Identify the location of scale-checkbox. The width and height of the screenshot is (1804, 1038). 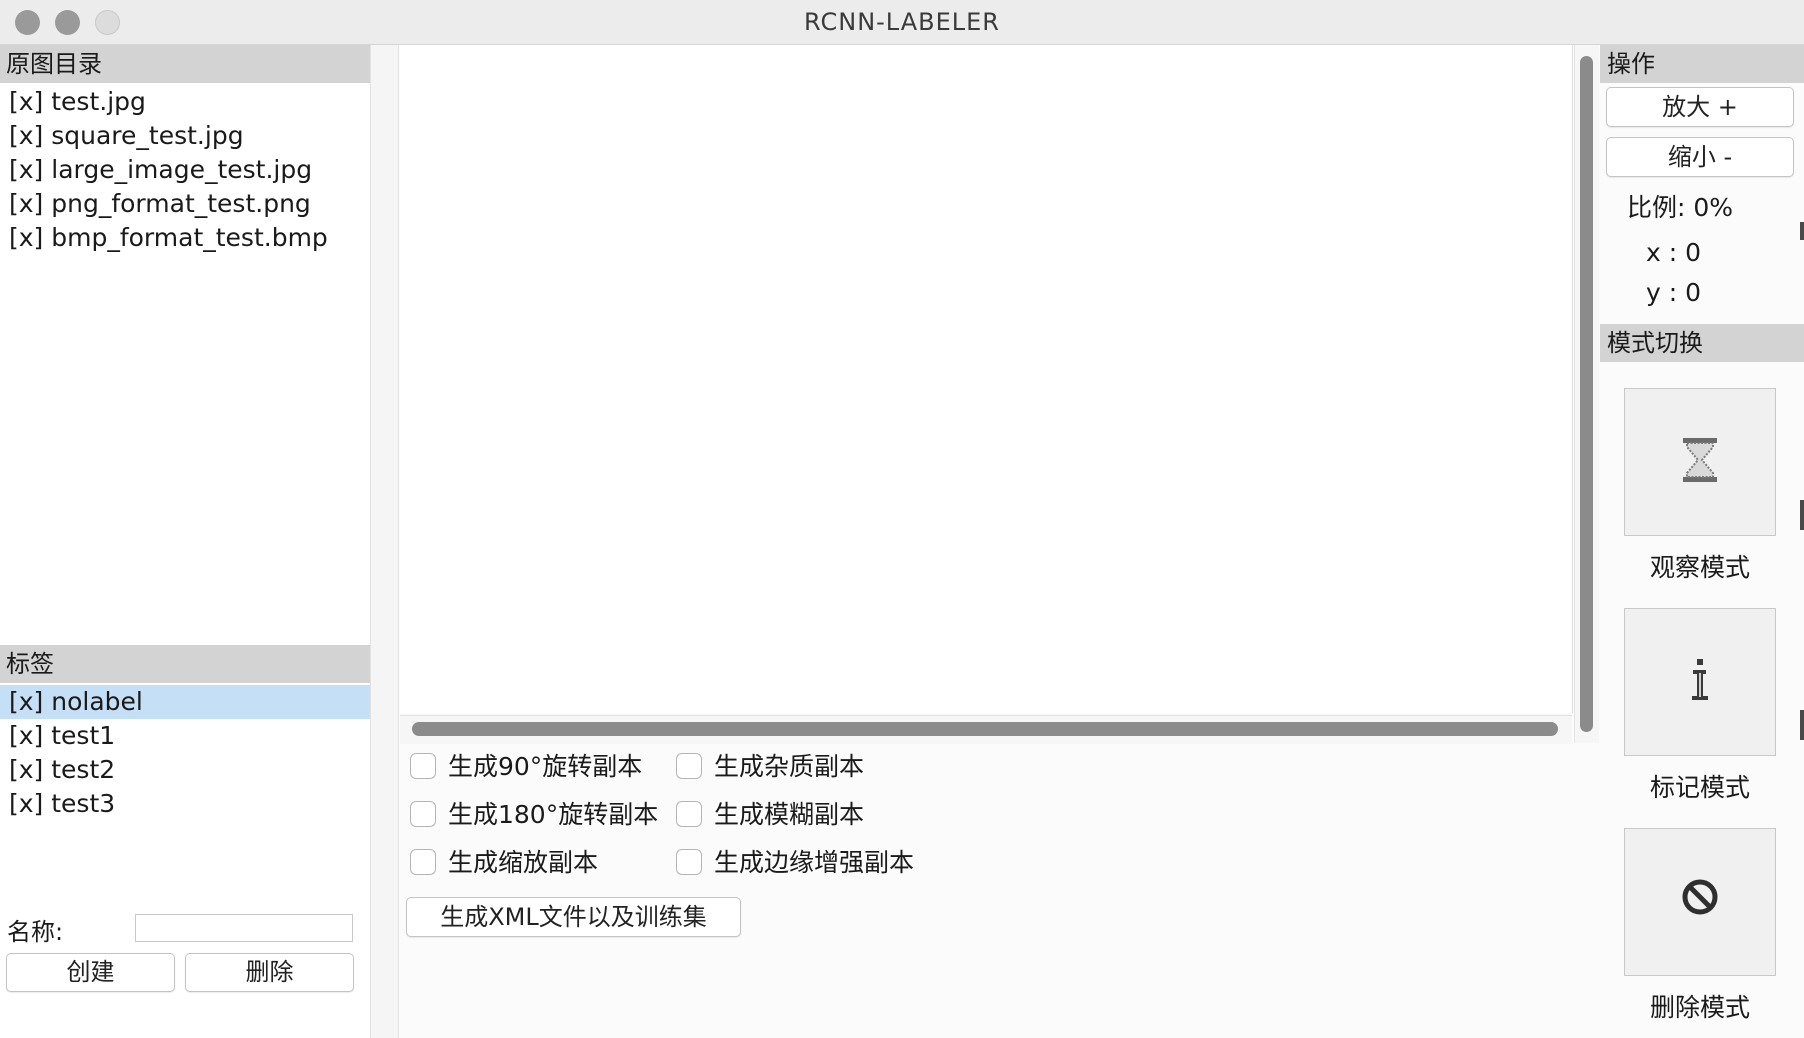
(423, 862).